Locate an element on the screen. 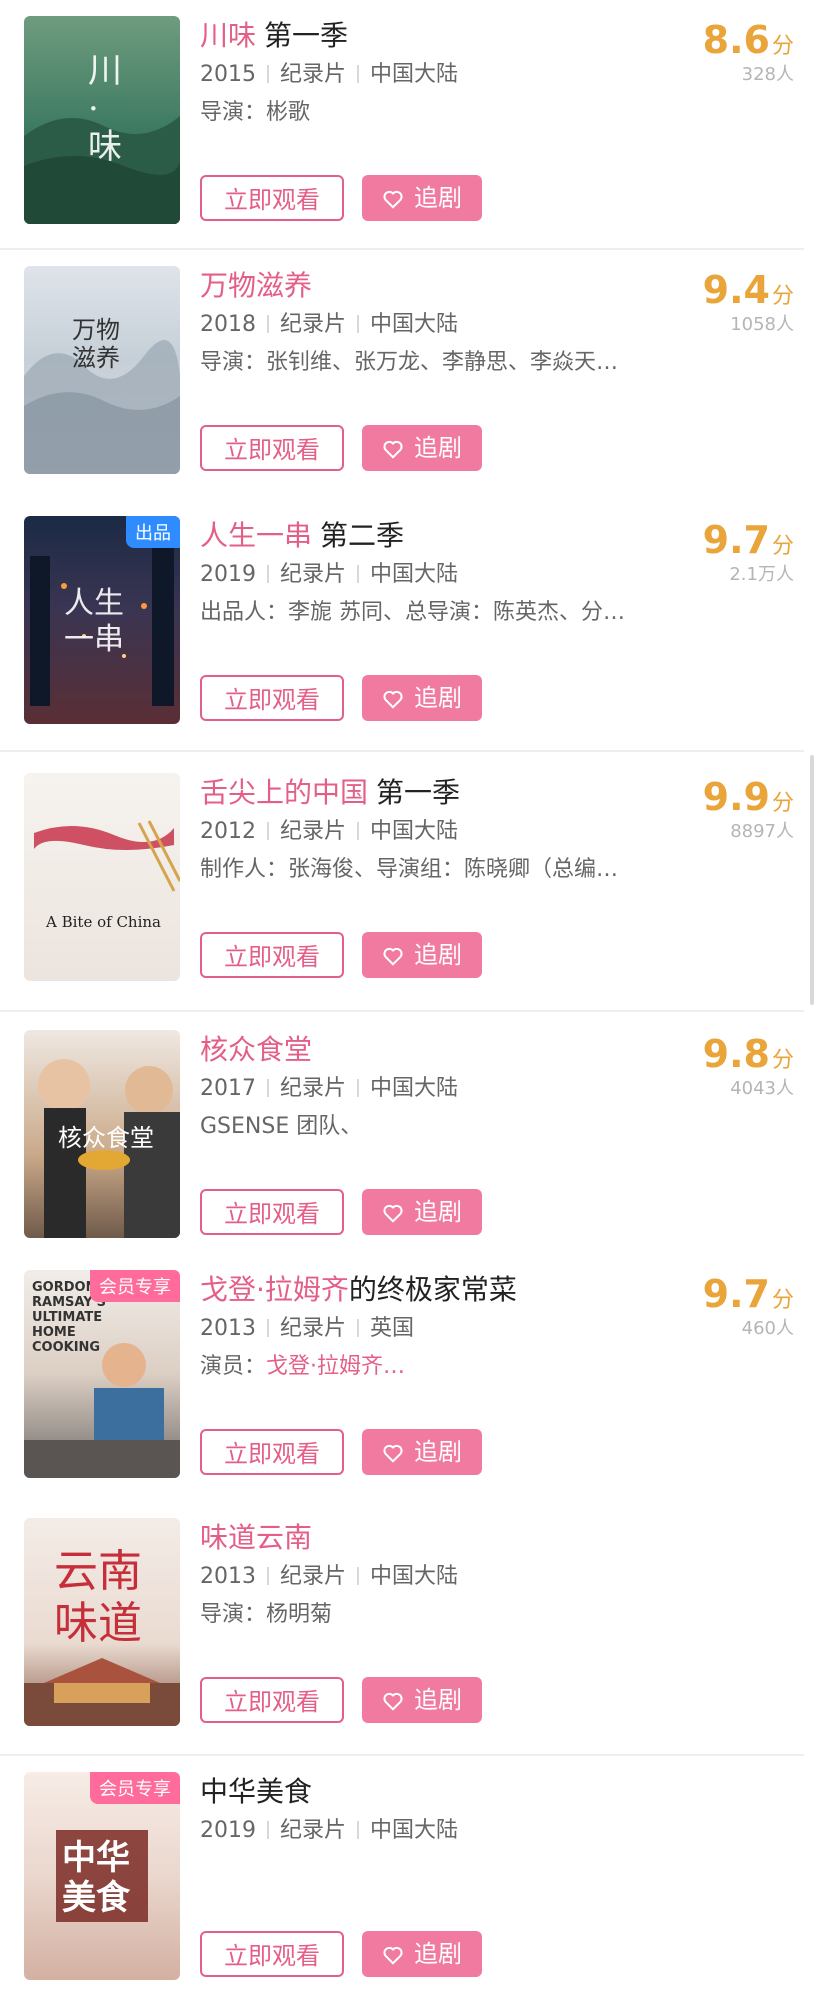 Image resolution: width=828 pixels, height=2006 pixels. title-sub: 第一季 is located at coordinates (418, 792).